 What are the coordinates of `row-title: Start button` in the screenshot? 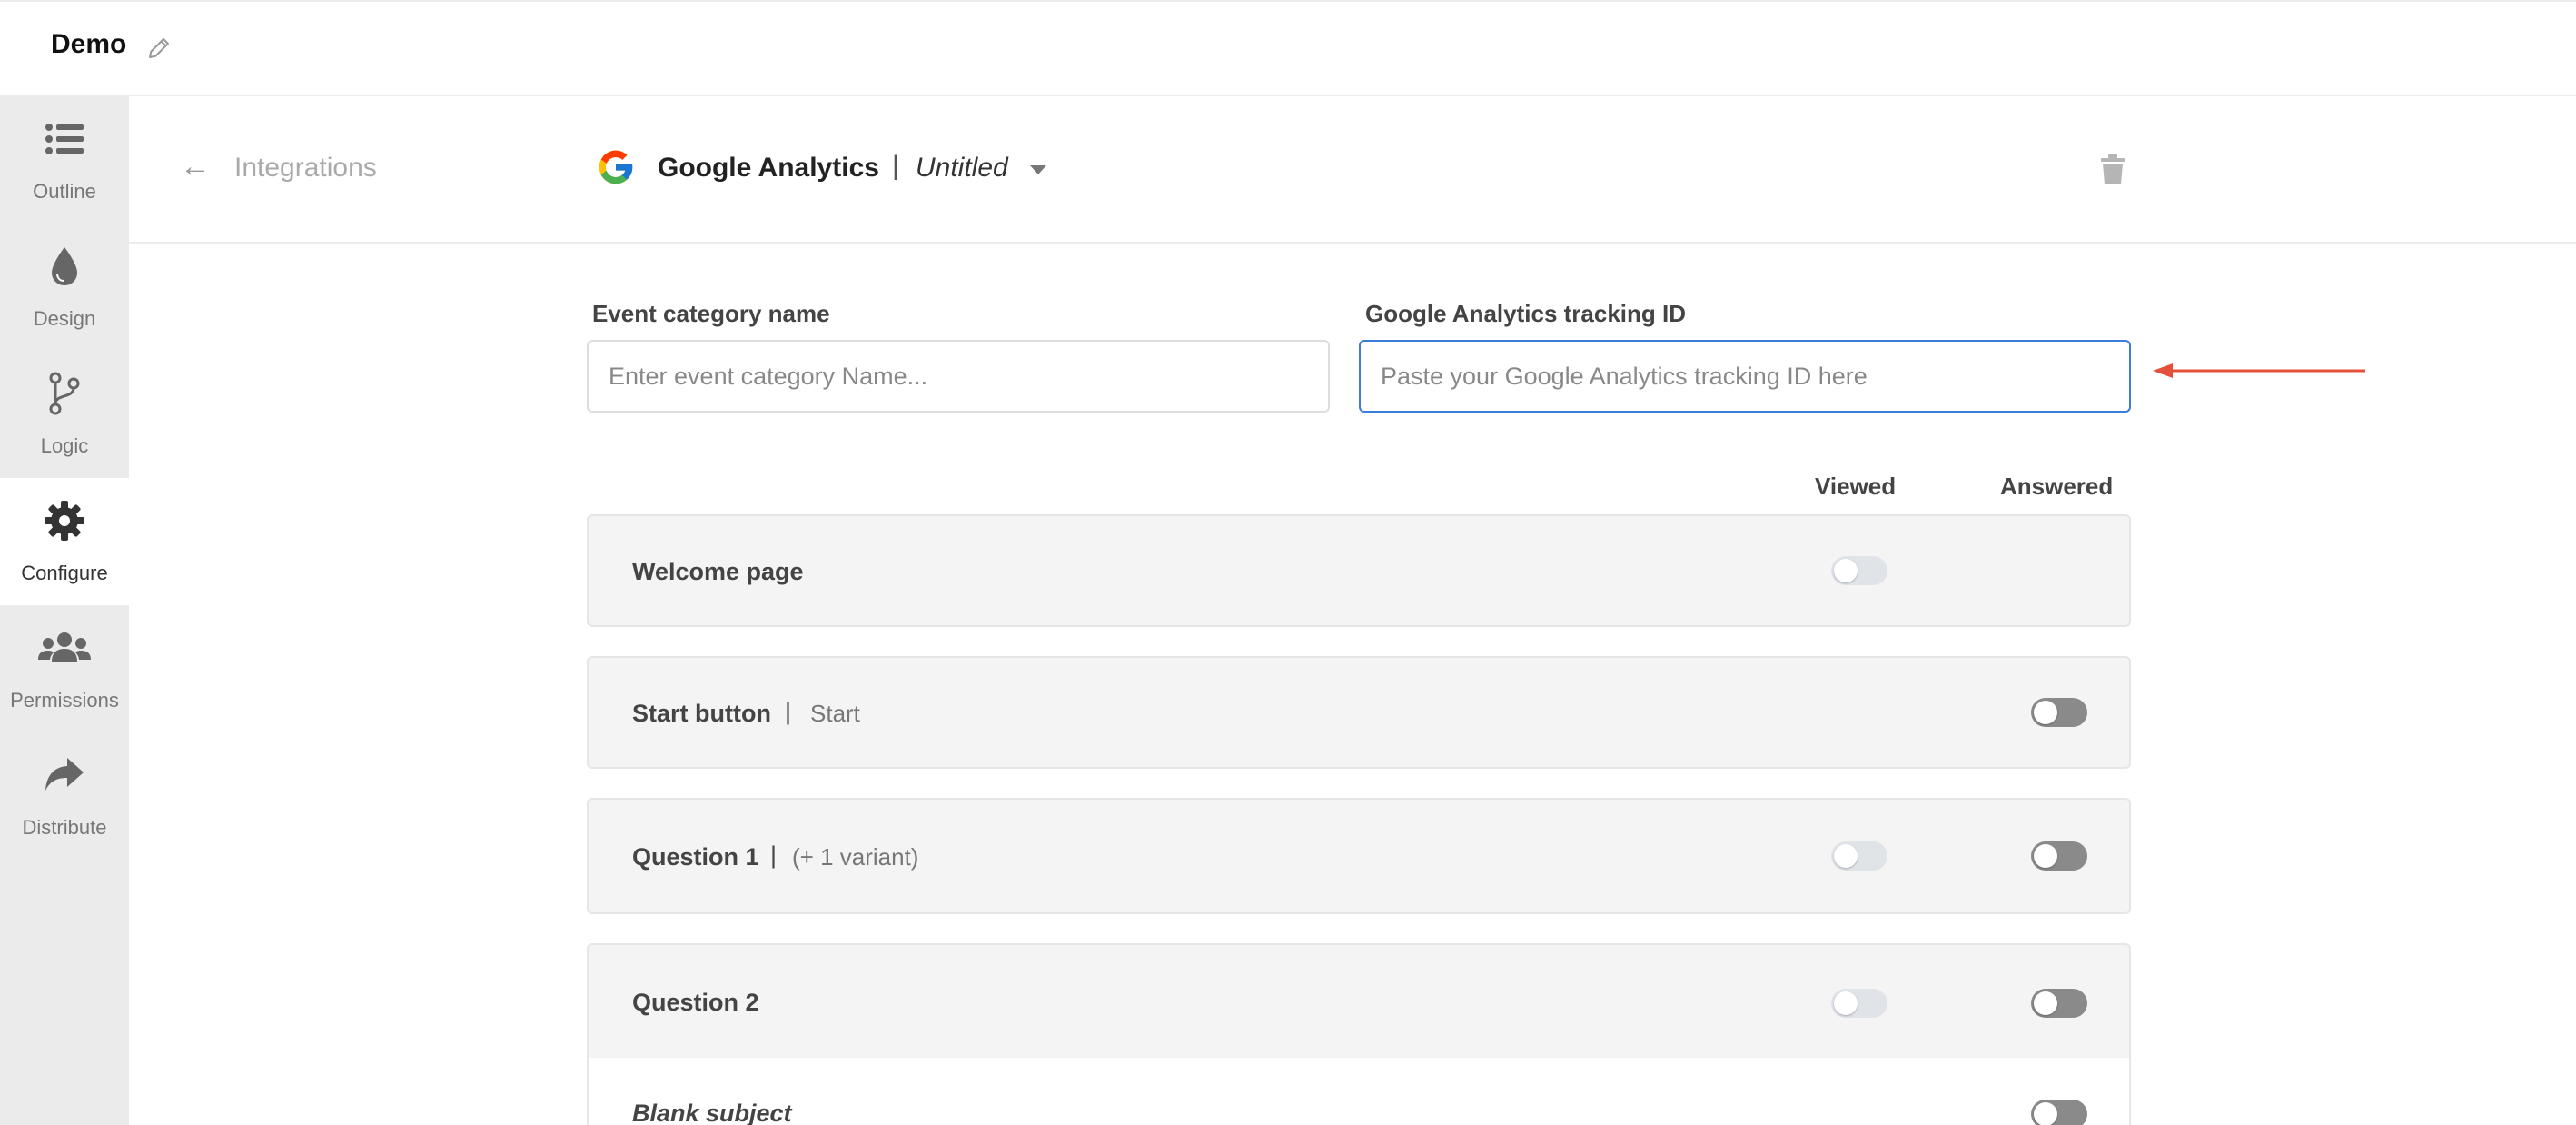 It's located at (701, 713).